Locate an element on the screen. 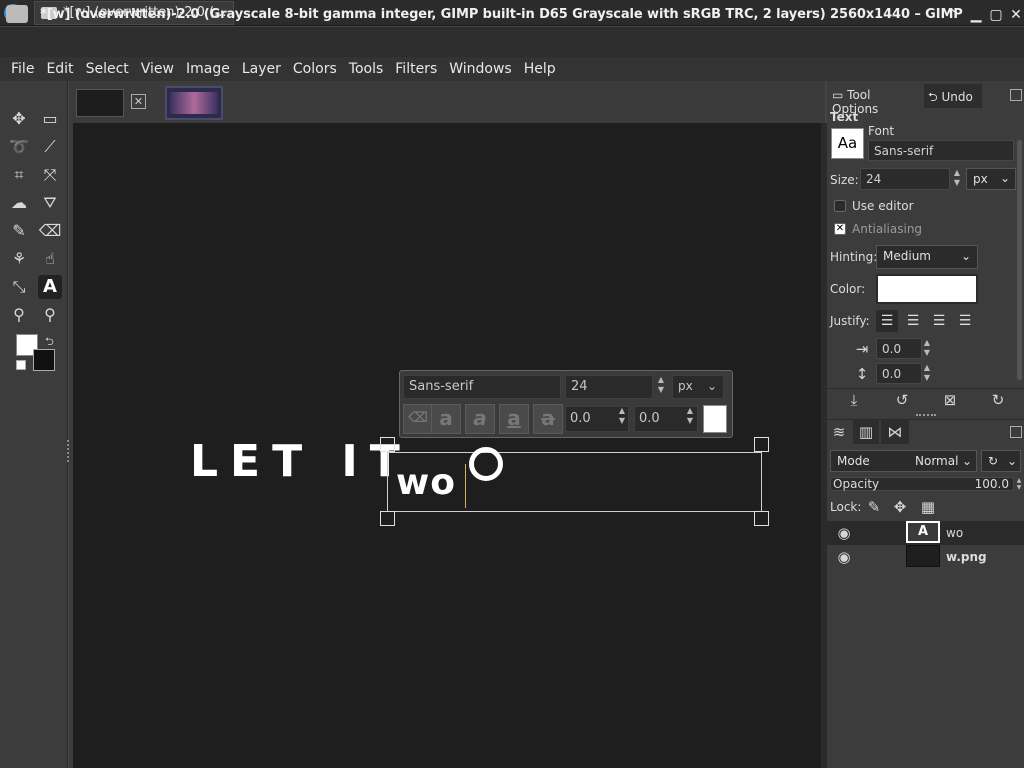 The height and width of the screenshot is (768, 1024). menu-colors: Colors is located at coordinates (315, 69).